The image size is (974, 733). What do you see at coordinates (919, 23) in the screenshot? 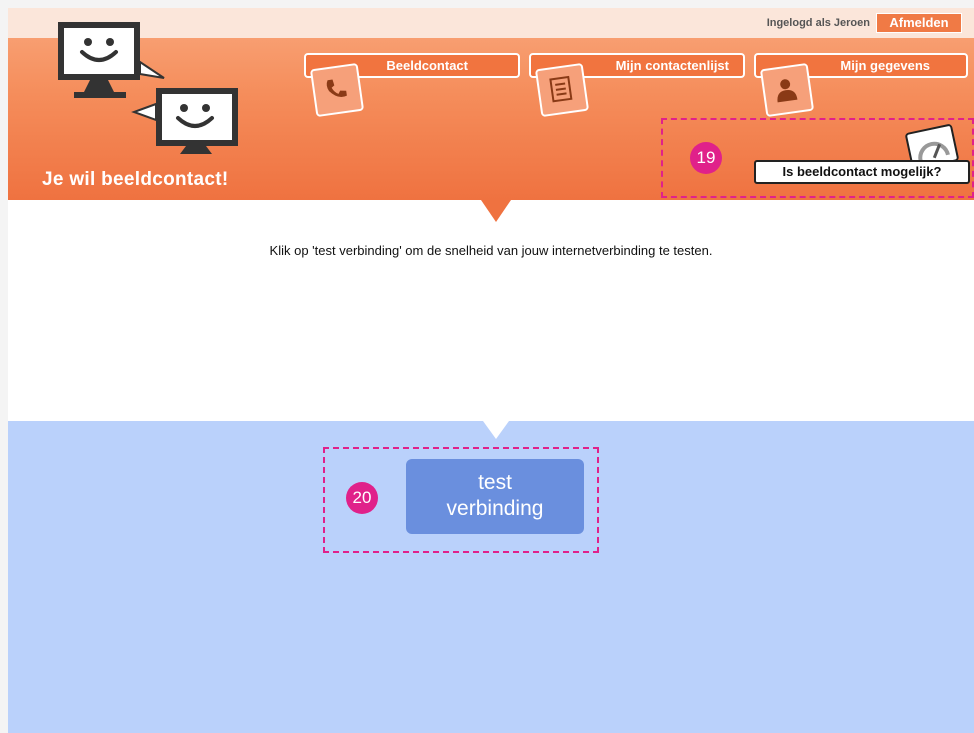
I see `logout-button: Afmelden` at bounding box center [919, 23].